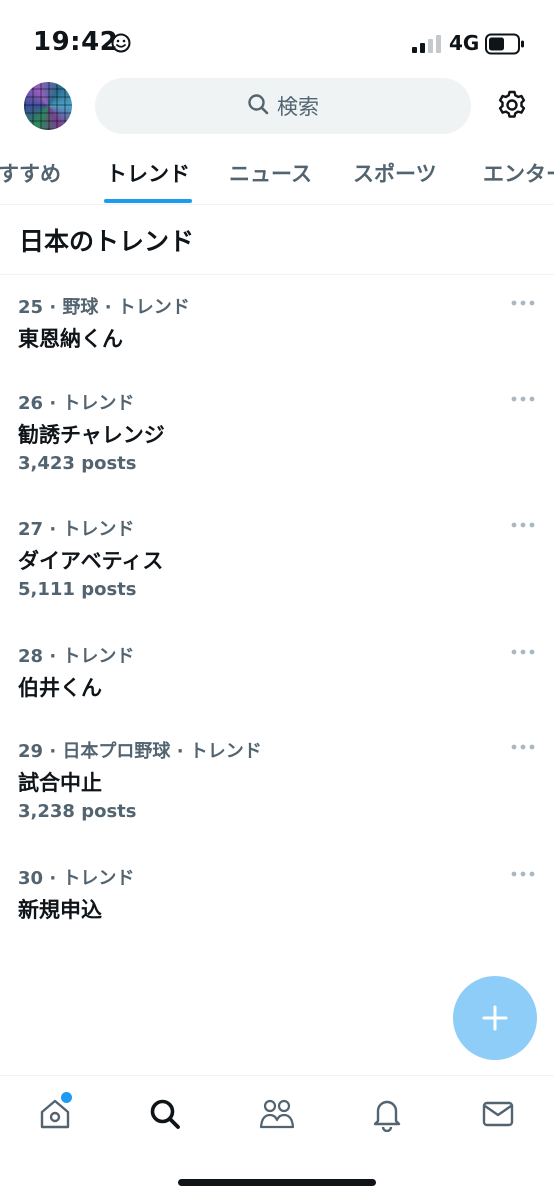  I want to click on trend-post-count: 3,238 posts, so click(77, 811).